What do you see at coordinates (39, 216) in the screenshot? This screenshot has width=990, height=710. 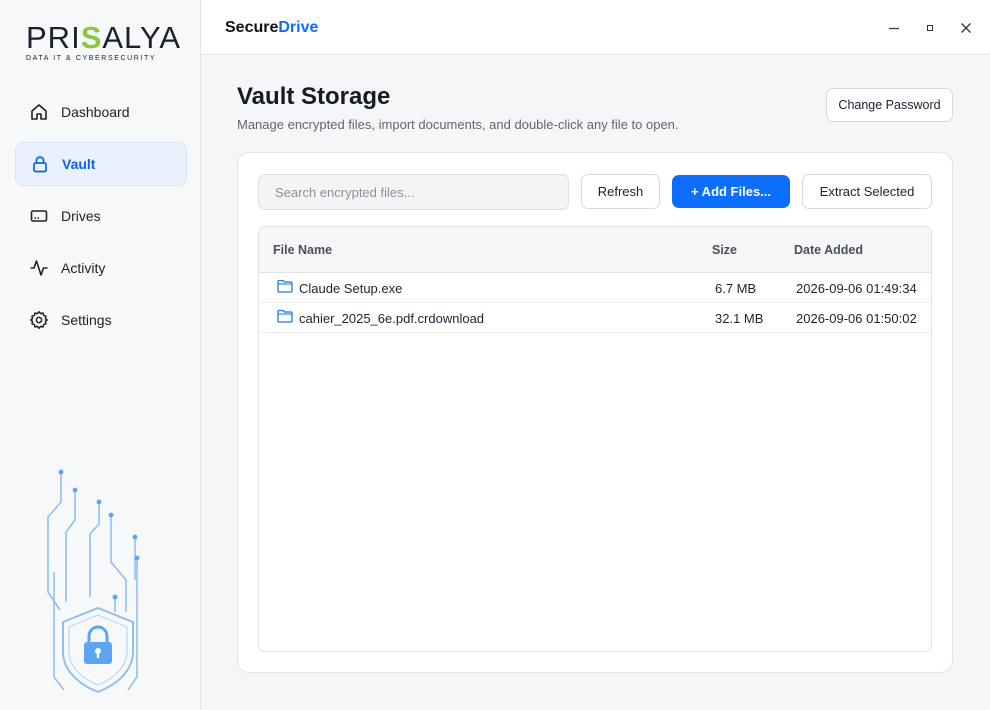 I see `drive-icon` at bounding box center [39, 216].